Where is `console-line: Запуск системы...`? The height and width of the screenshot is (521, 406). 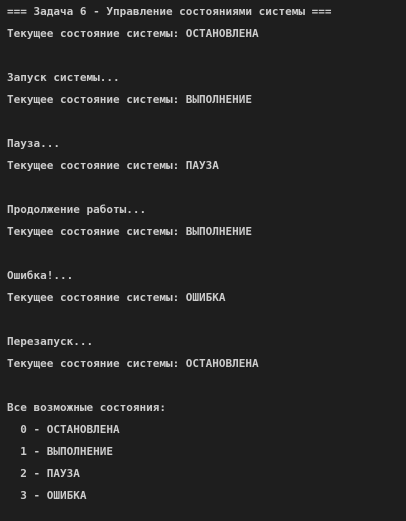
console-line: Запуск системы... is located at coordinates (63, 77).